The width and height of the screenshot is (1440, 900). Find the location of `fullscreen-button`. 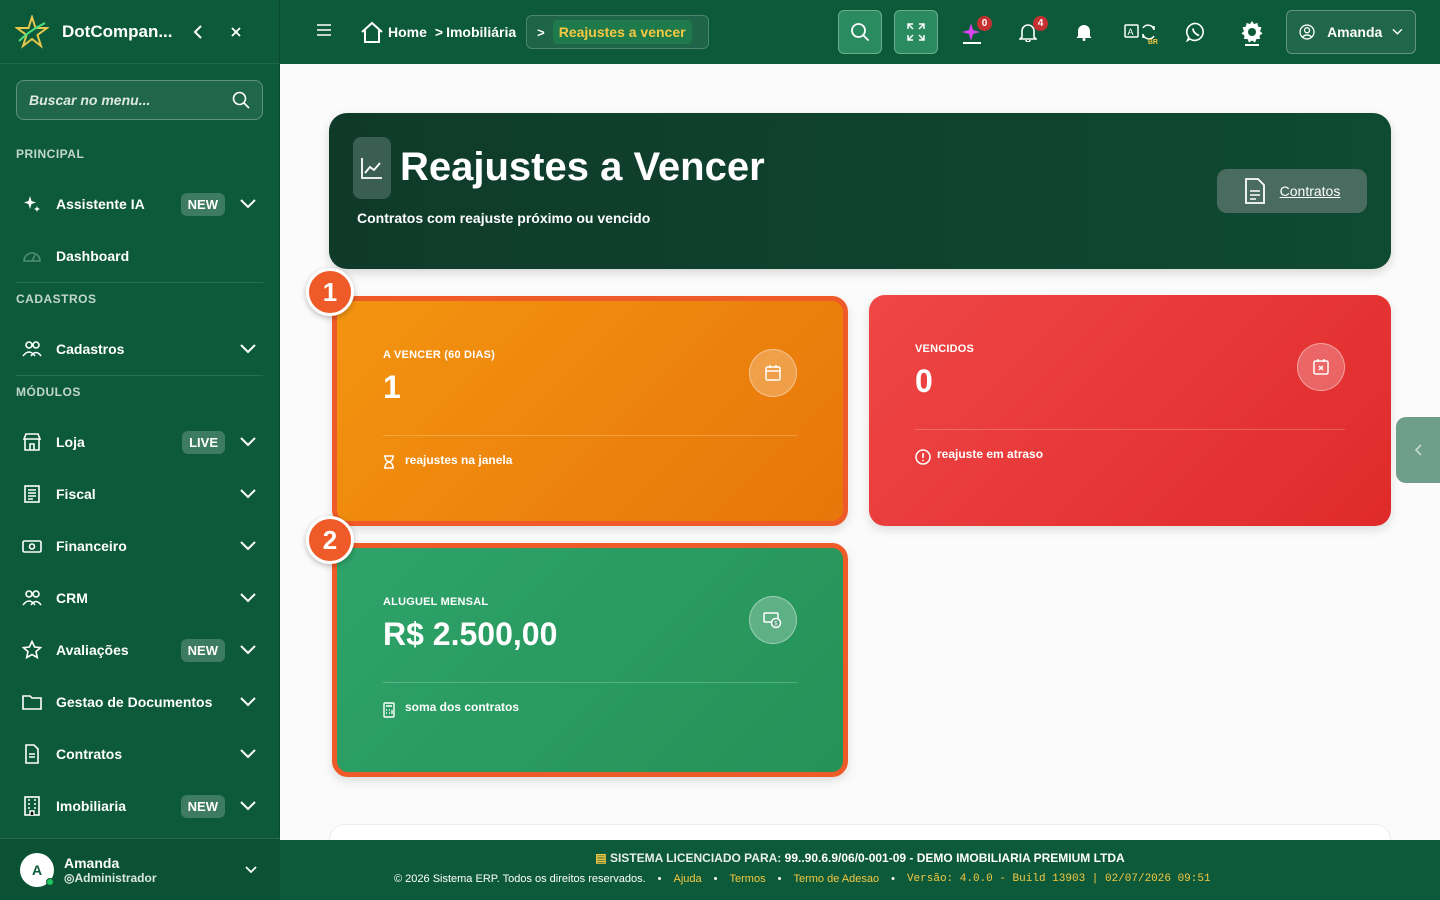

fullscreen-button is located at coordinates (916, 32).